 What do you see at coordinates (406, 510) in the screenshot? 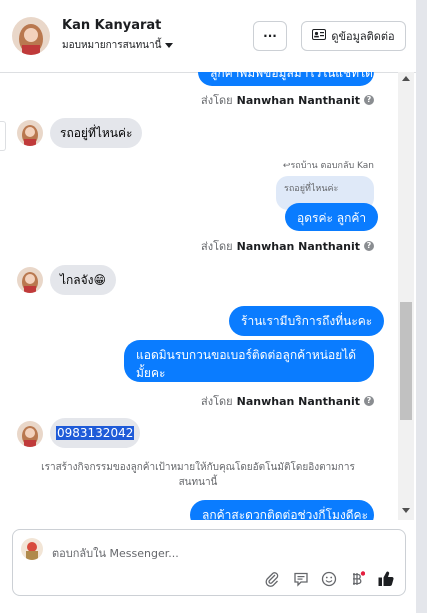
I see `scroll-down-icon` at bounding box center [406, 510].